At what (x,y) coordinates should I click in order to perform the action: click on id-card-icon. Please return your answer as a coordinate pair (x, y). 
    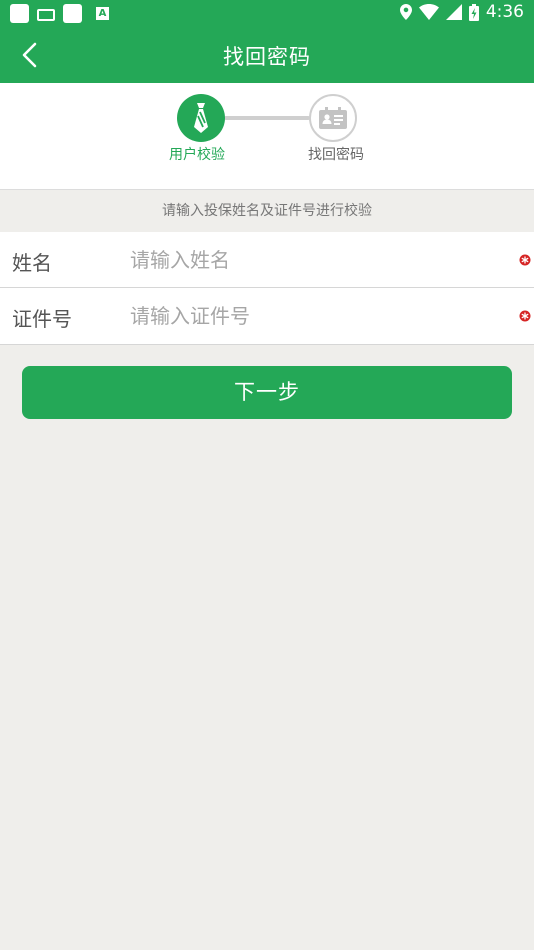
    Looking at the image, I should click on (333, 118).